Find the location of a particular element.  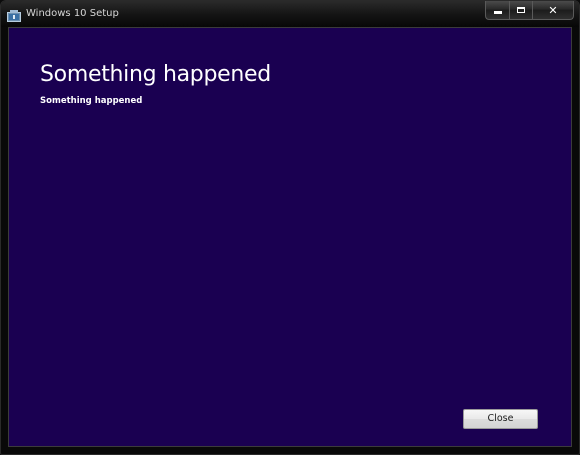

setup-app-icon is located at coordinates (14, 14).